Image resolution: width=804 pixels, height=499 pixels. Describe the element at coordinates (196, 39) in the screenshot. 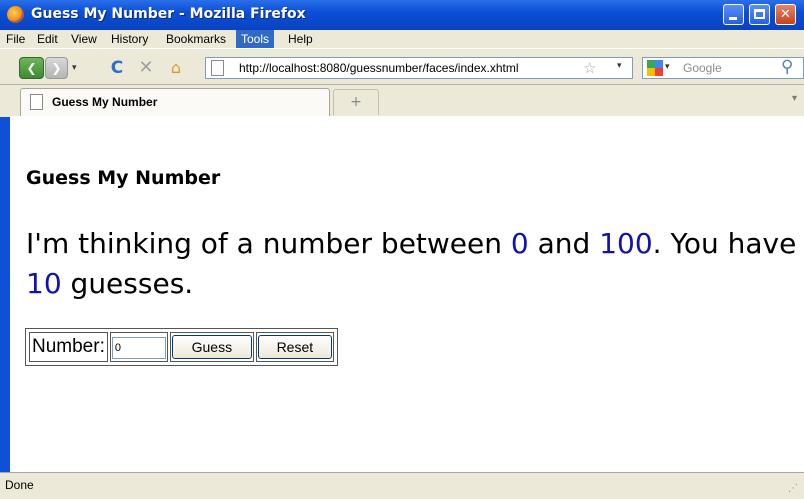

I see `menu-bookmarks: Bookmarks` at that location.